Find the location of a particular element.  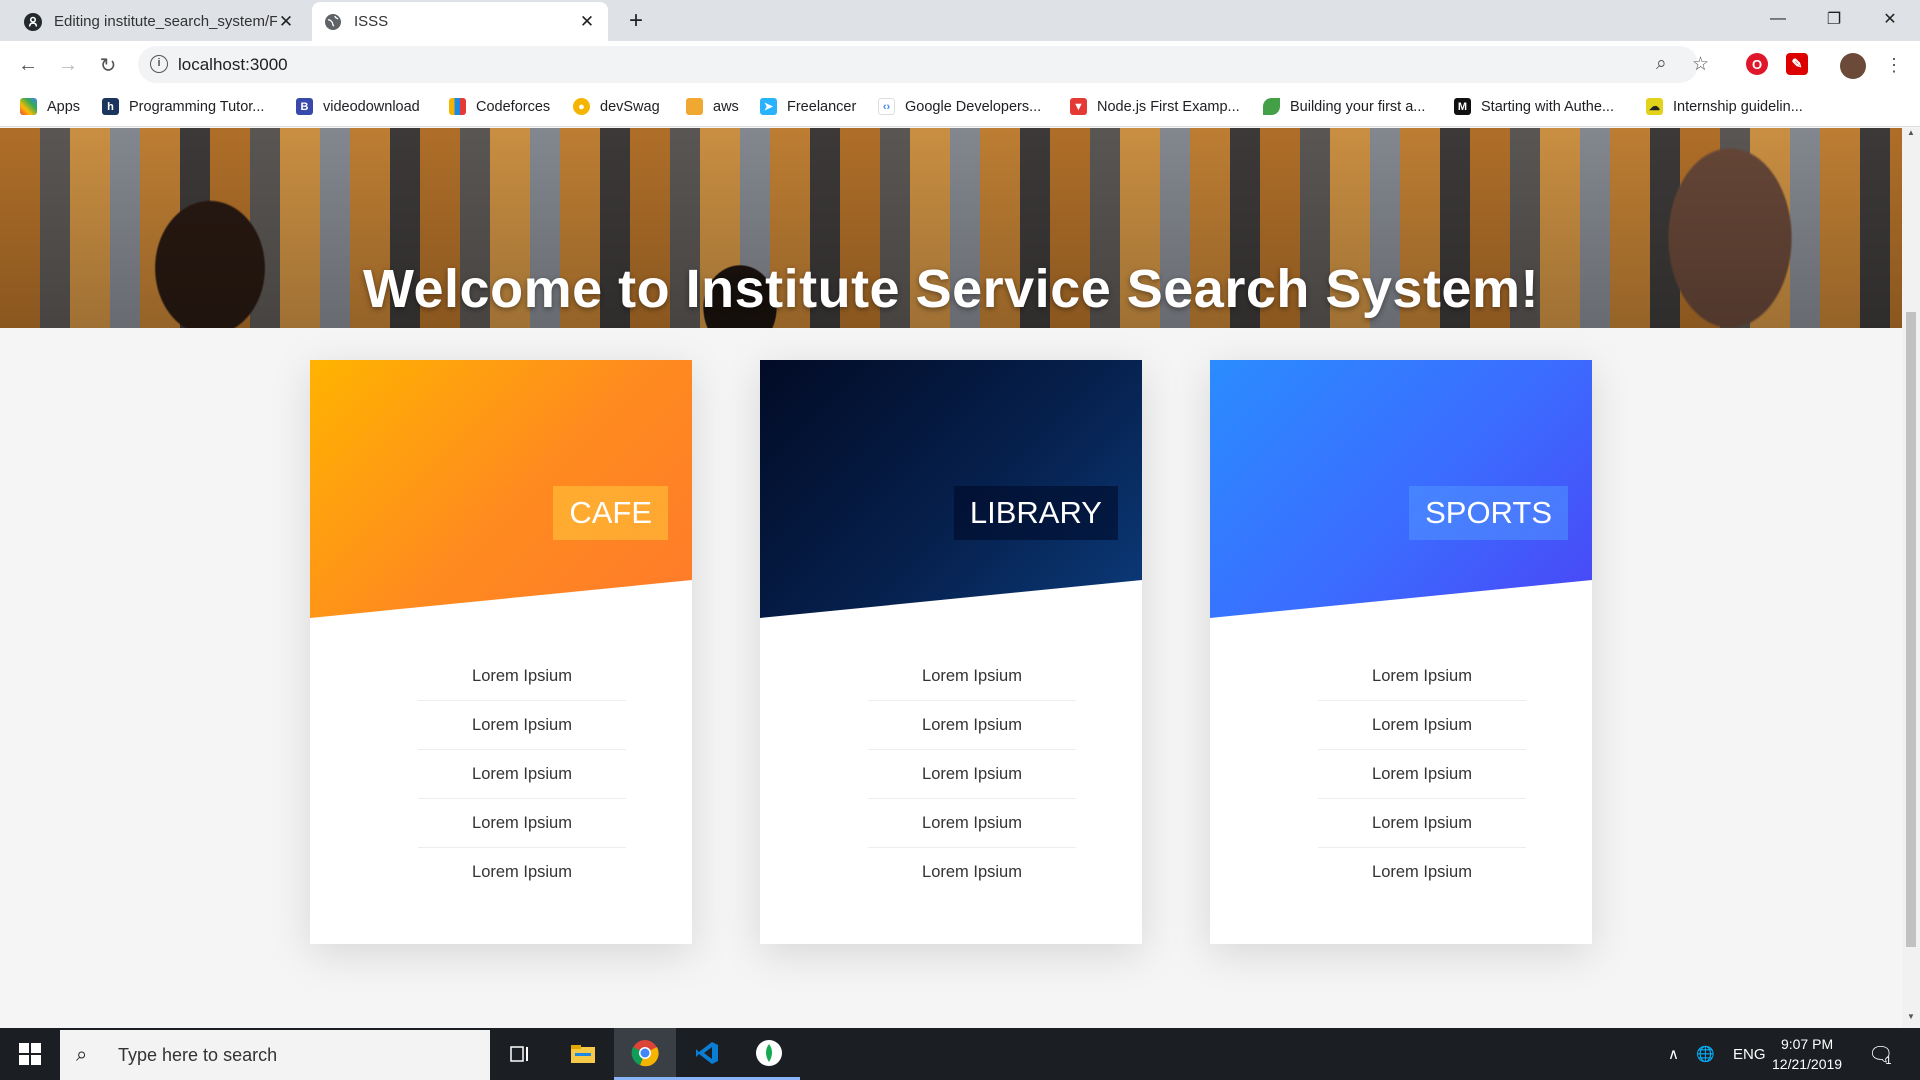

address-bar: i localhost:3000 ⌕ ☆ is located at coordinates (923, 64).